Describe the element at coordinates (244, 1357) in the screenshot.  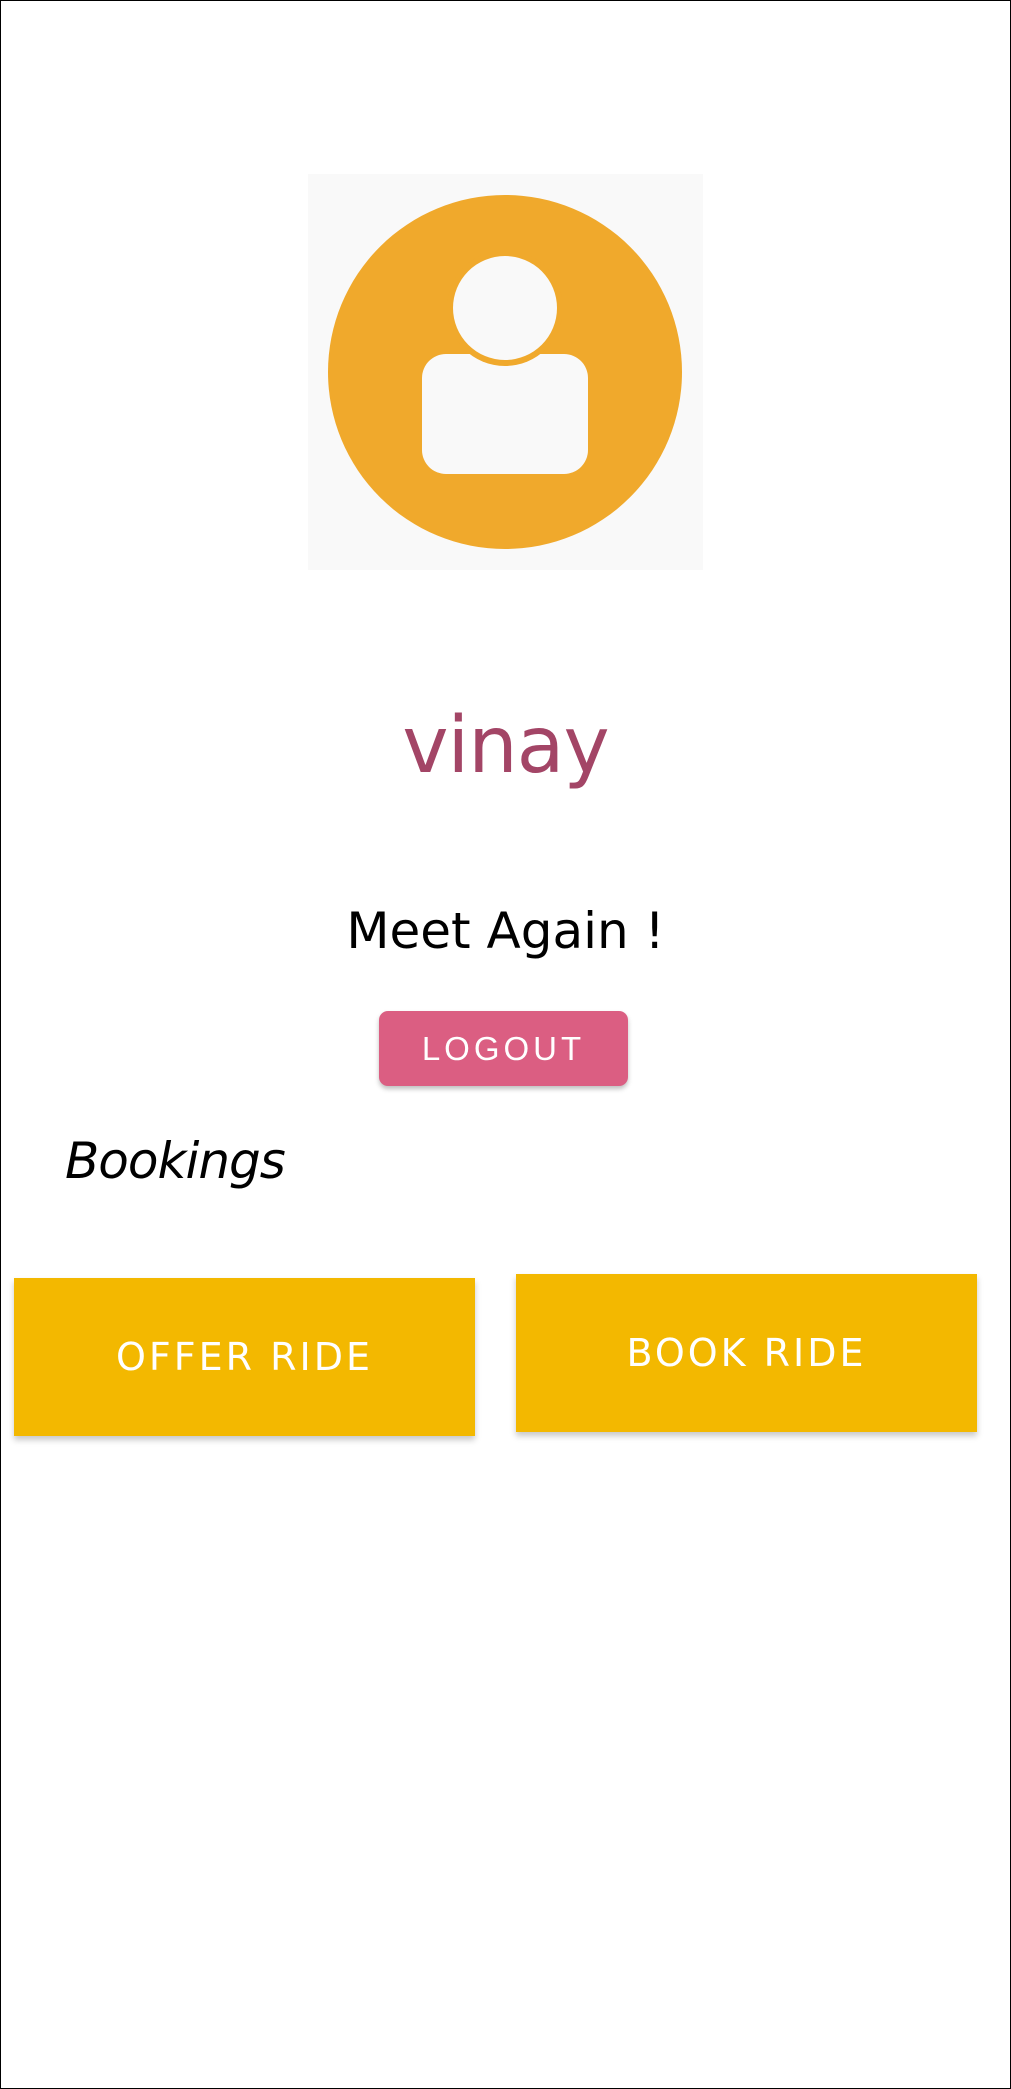
I see `offer-ride-button: OFFER RIDE` at that location.